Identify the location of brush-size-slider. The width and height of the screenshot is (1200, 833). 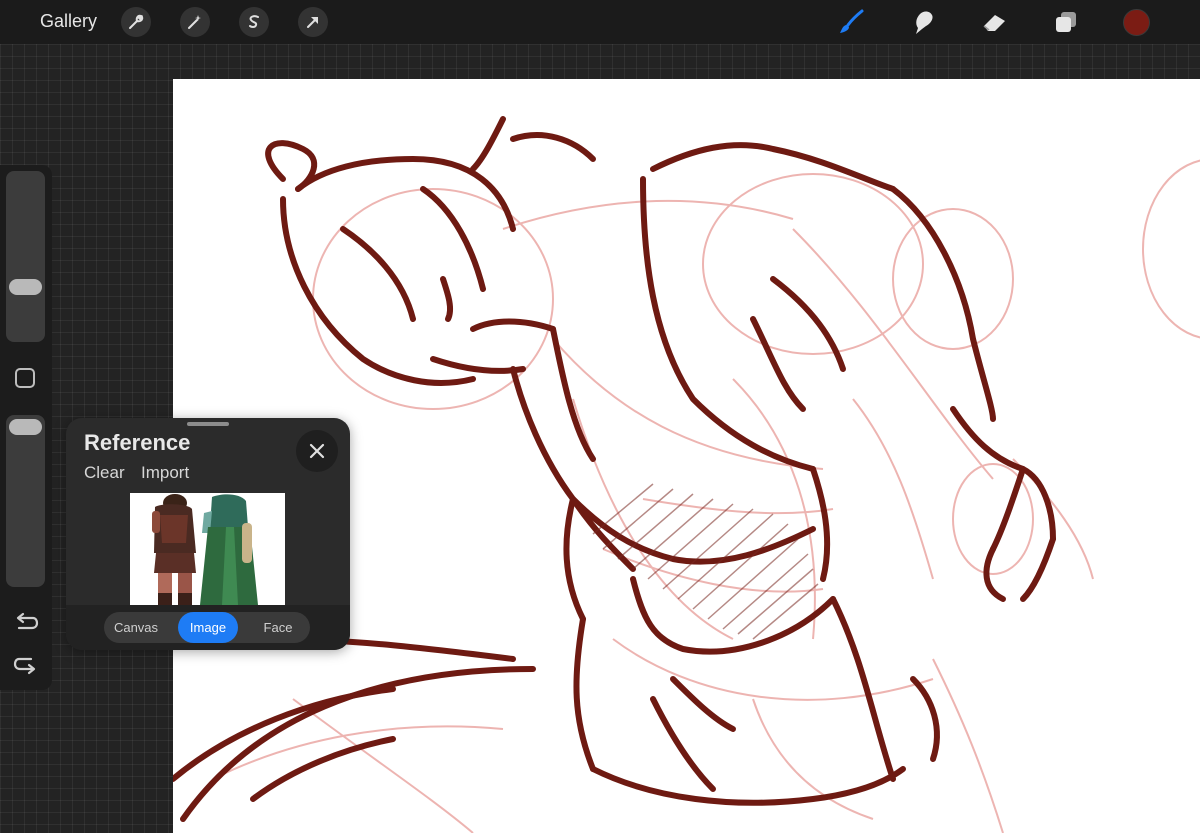
(25, 256).